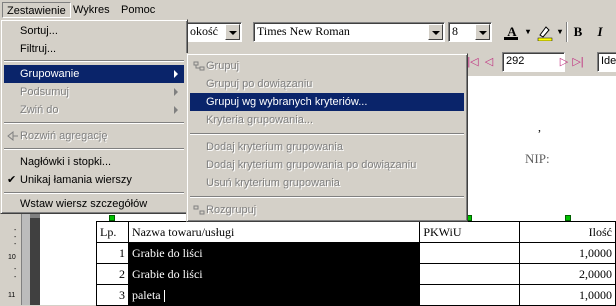 The image size is (616, 306). I want to click on menu-item-label: Grupowanie, so click(50, 74).